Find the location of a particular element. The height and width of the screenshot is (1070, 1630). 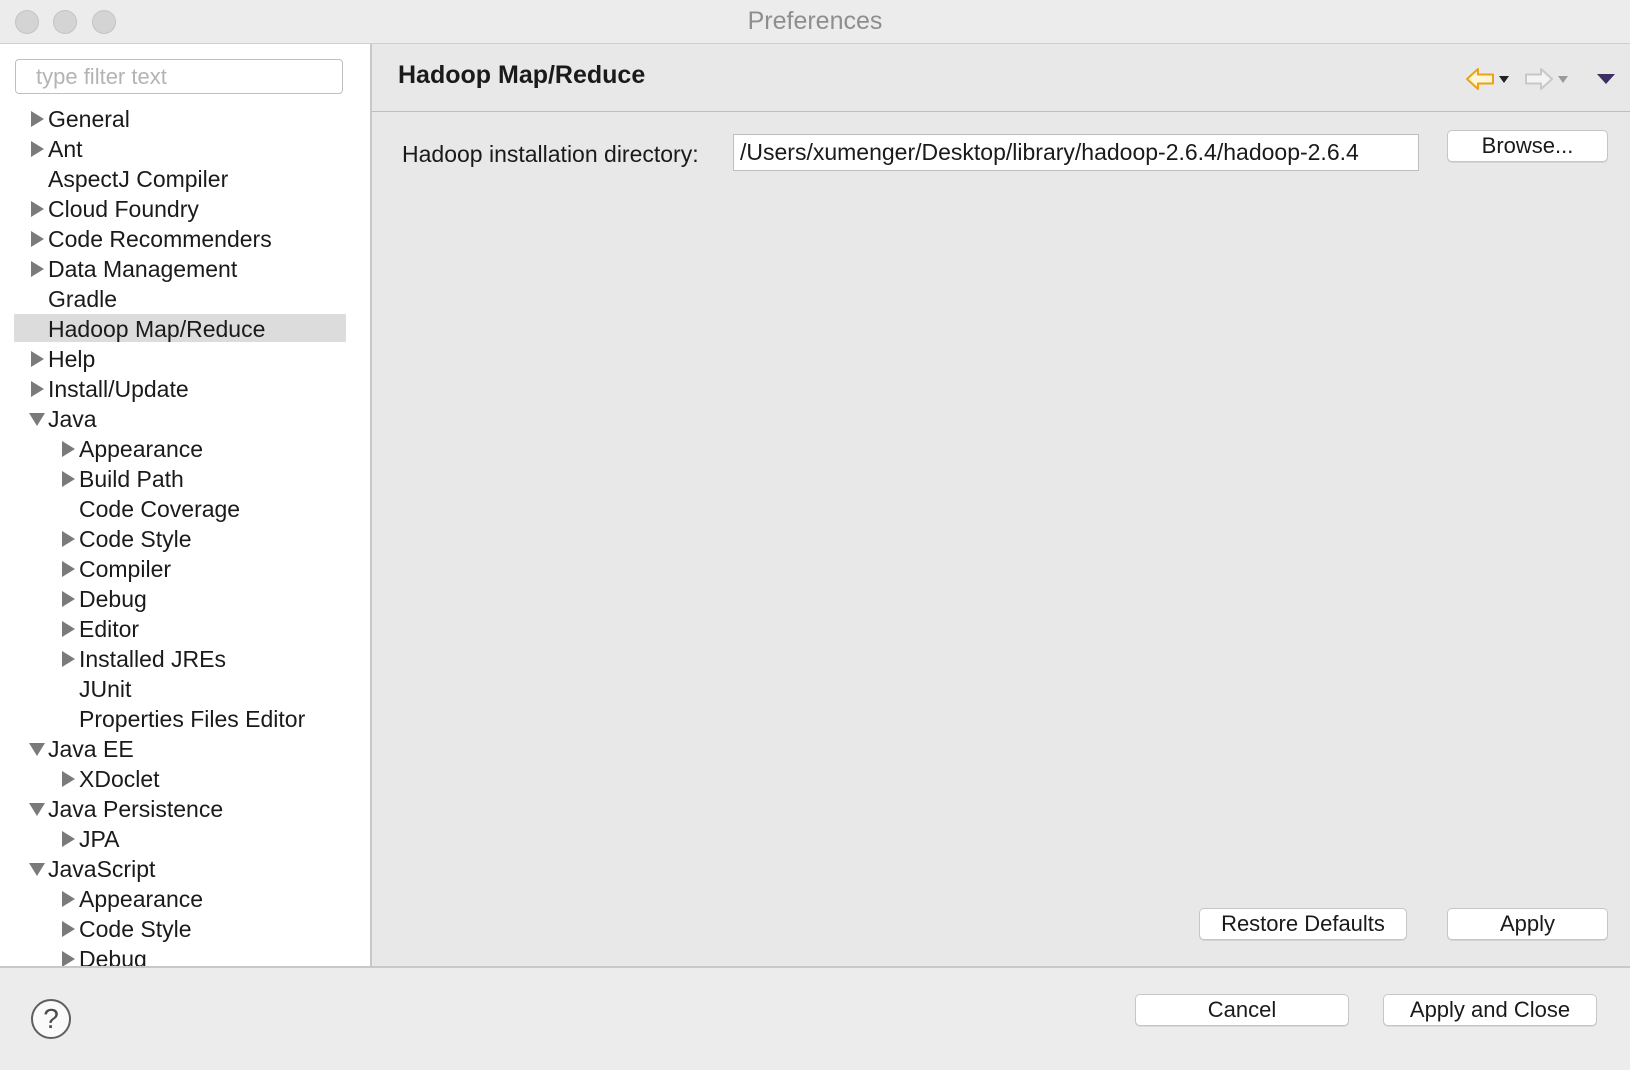

hadoop-dir-label: Hadoop installation directory: is located at coordinates (550, 154).